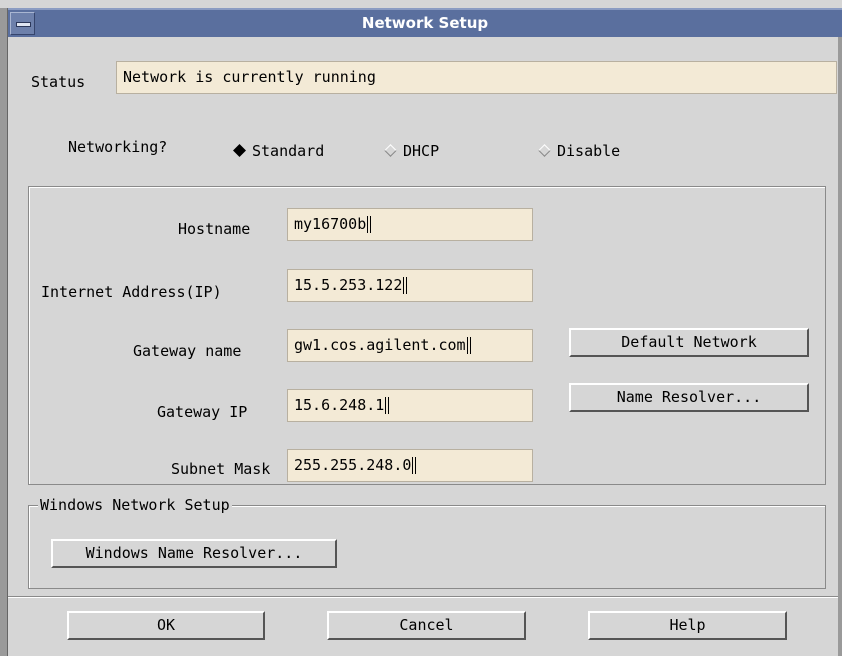  What do you see at coordinates (249, 77) in the screenshot?
I see `status-text: Network is currently running` at bounding box center [249, 77].